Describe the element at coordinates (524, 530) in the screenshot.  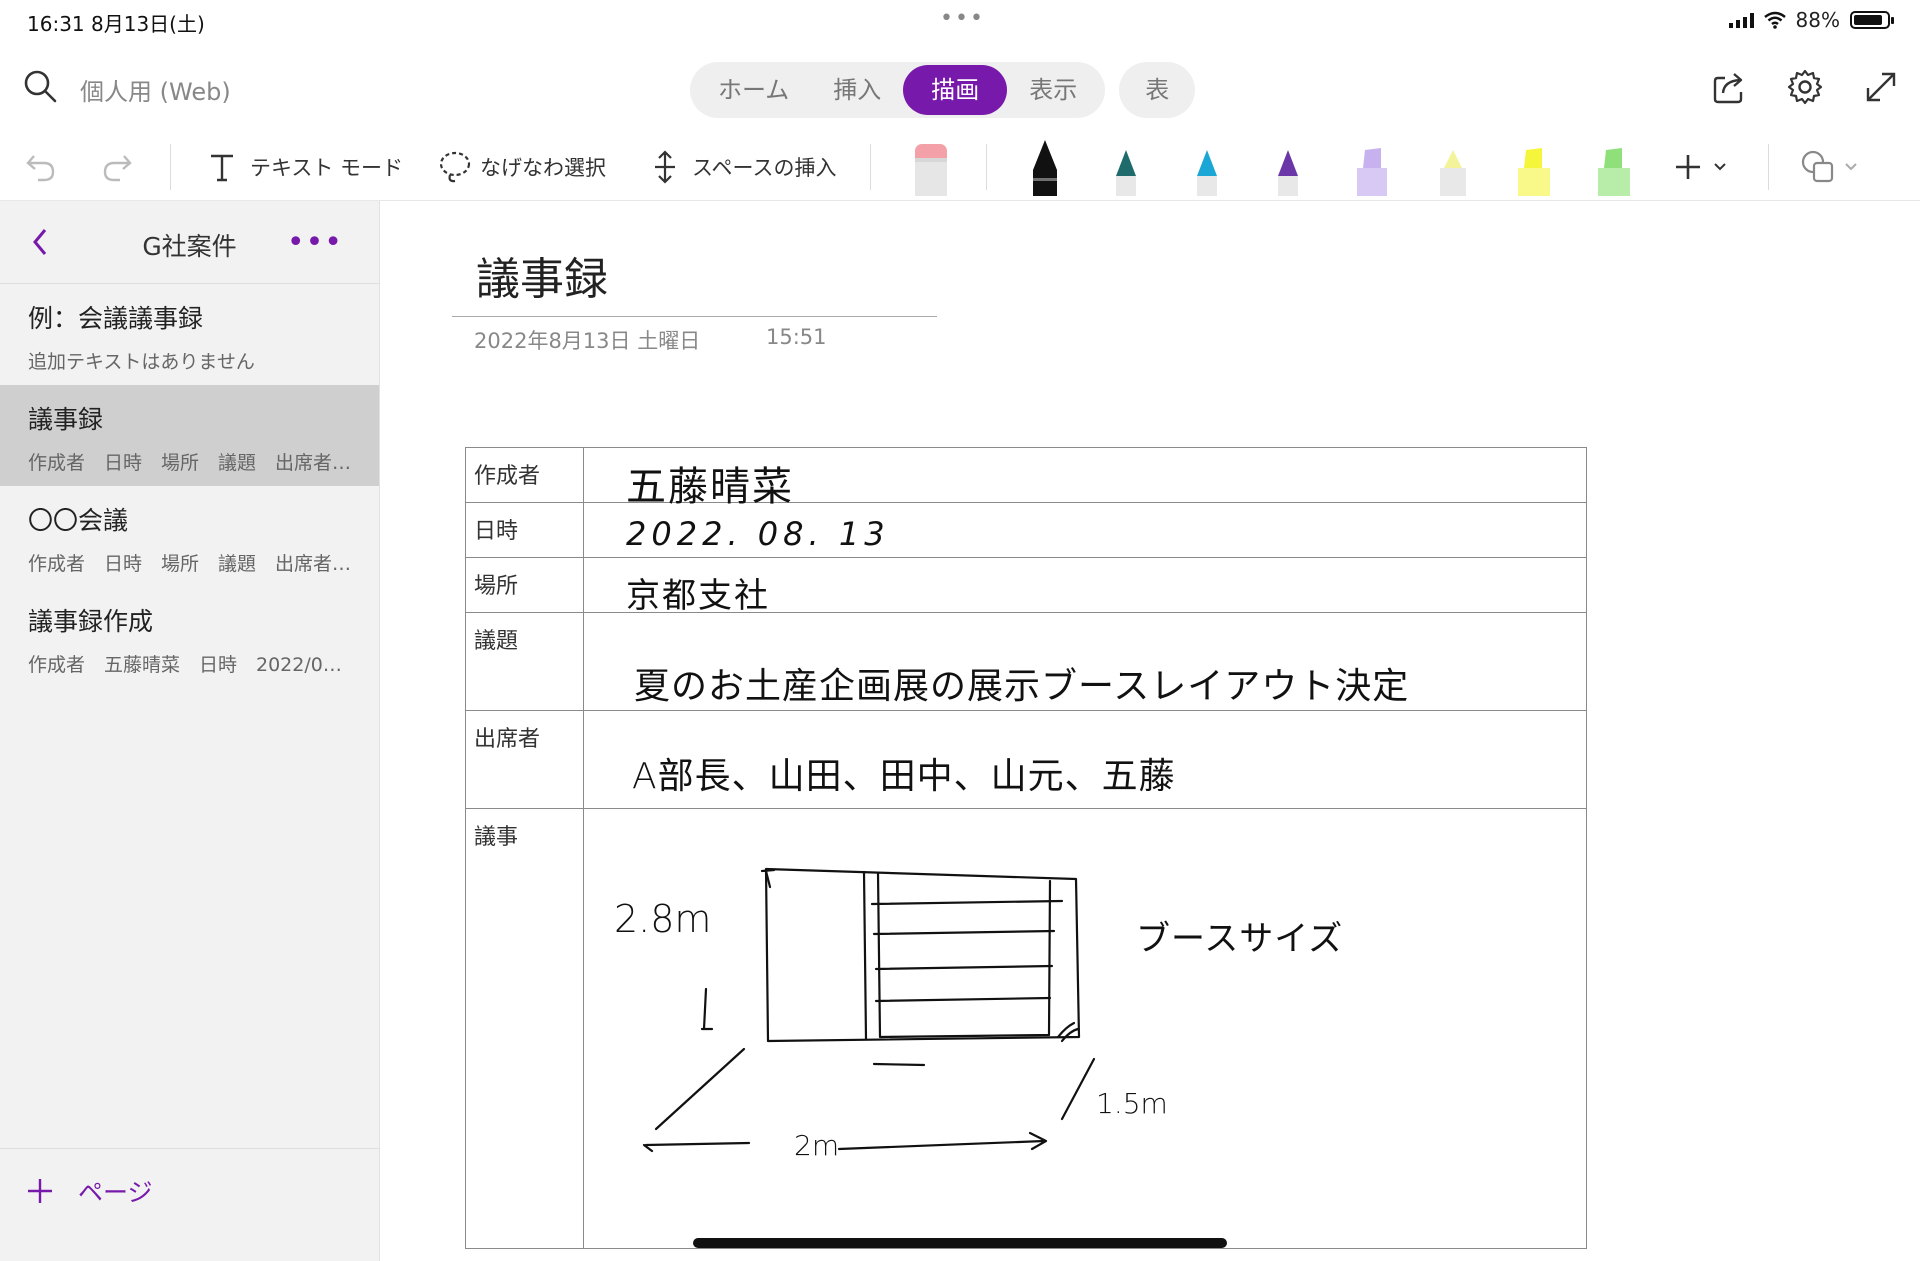
I see `row-label-datetime: 日時` at that location.